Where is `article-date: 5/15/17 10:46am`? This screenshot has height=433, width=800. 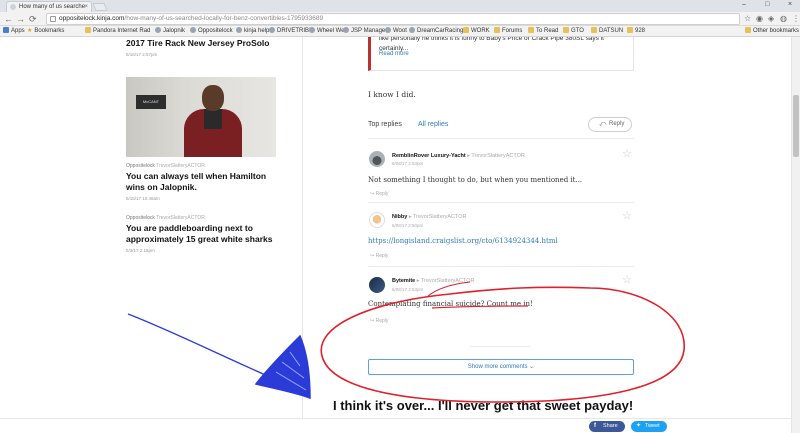
article-date: 5/15/17 10:46am is located at coordinates (143, 198).